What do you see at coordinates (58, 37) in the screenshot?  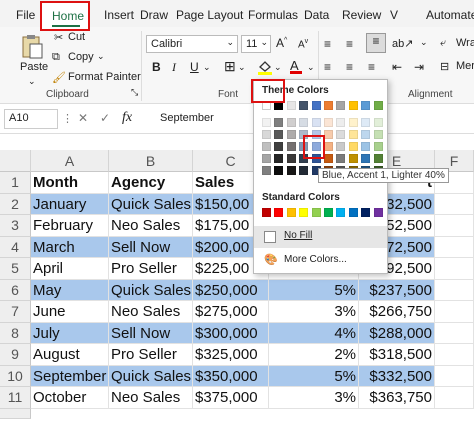 I see `cut-icon: ✂` at bounding box center [58, 37].